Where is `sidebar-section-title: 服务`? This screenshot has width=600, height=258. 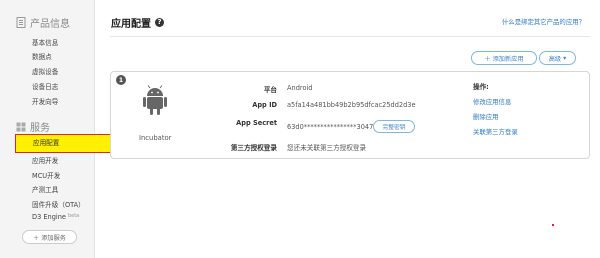 sidebar-section-title: 服务 is located at coordinates (40, 128).